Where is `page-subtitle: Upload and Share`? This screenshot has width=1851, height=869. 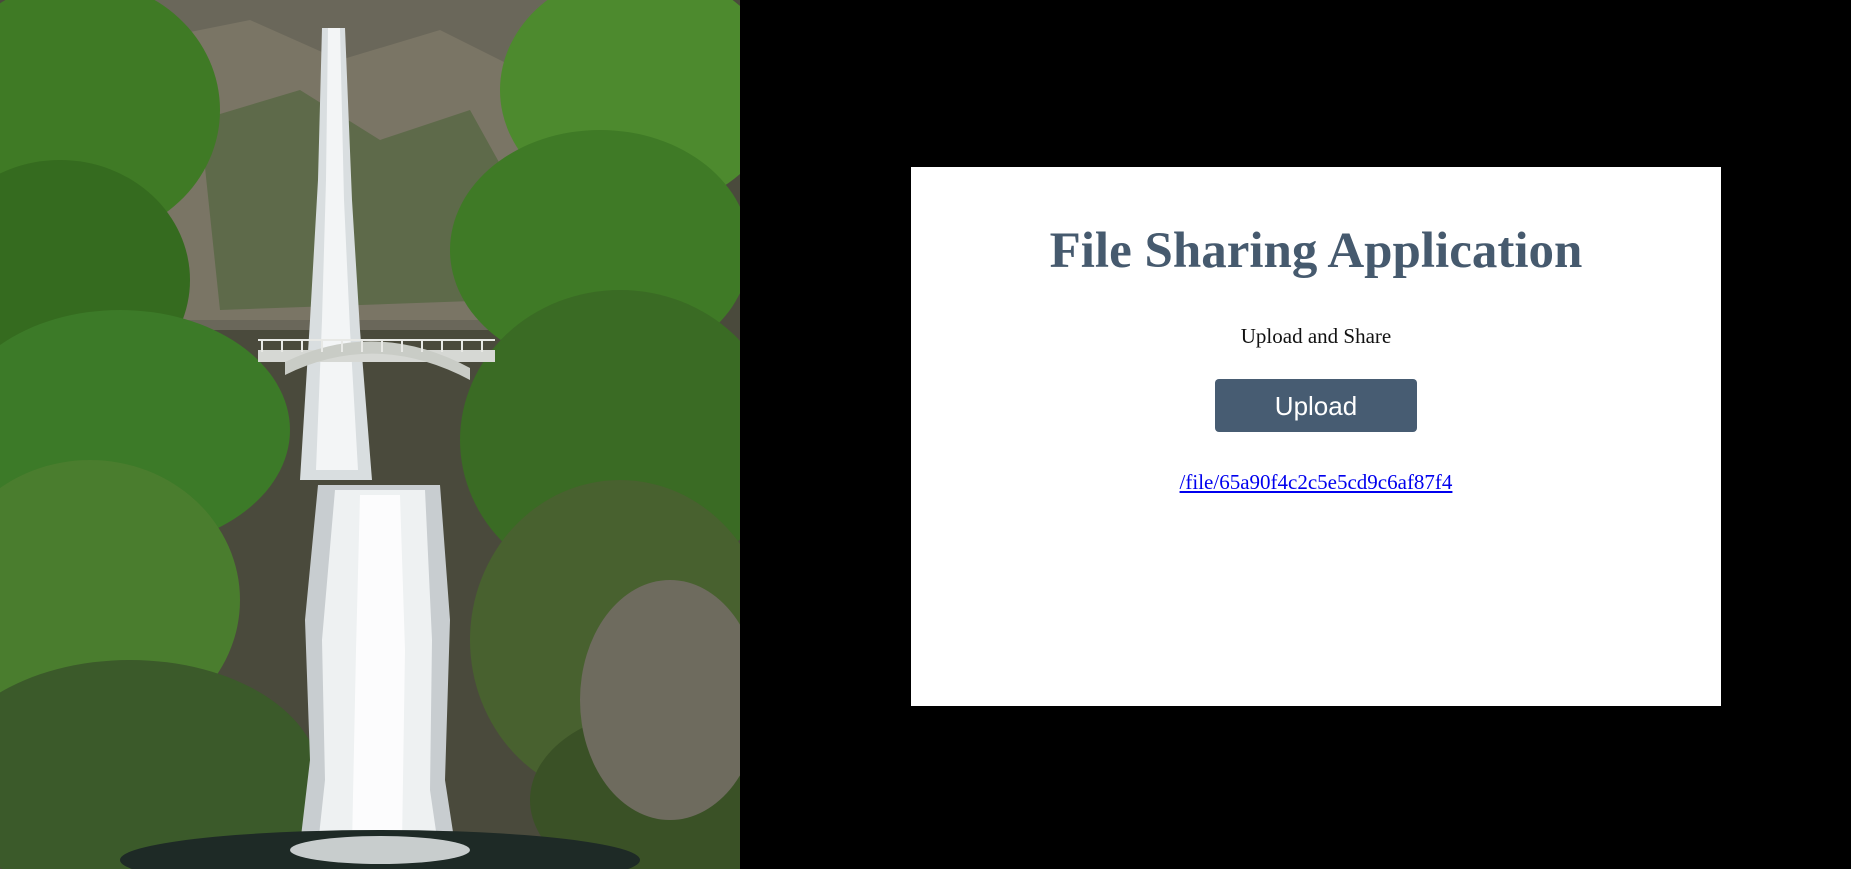 page-subtitle: Upload and Share is located at coordinates (1316, 336).